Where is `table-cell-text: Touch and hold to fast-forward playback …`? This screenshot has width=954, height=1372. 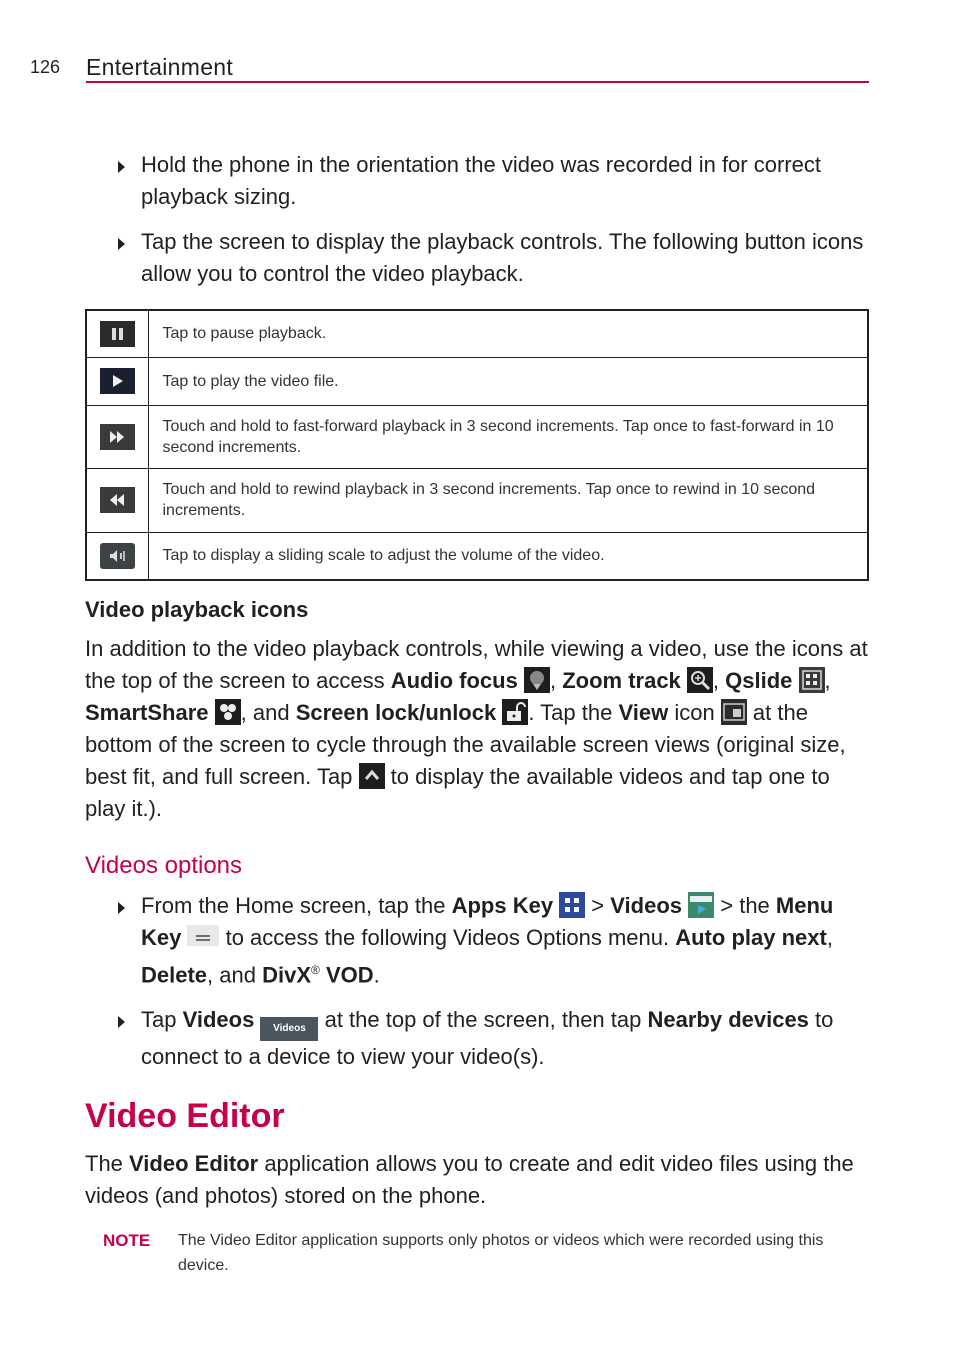 table-cell-text: Touch and hold to fast-forward playback … is located at coordinates (508, 436).